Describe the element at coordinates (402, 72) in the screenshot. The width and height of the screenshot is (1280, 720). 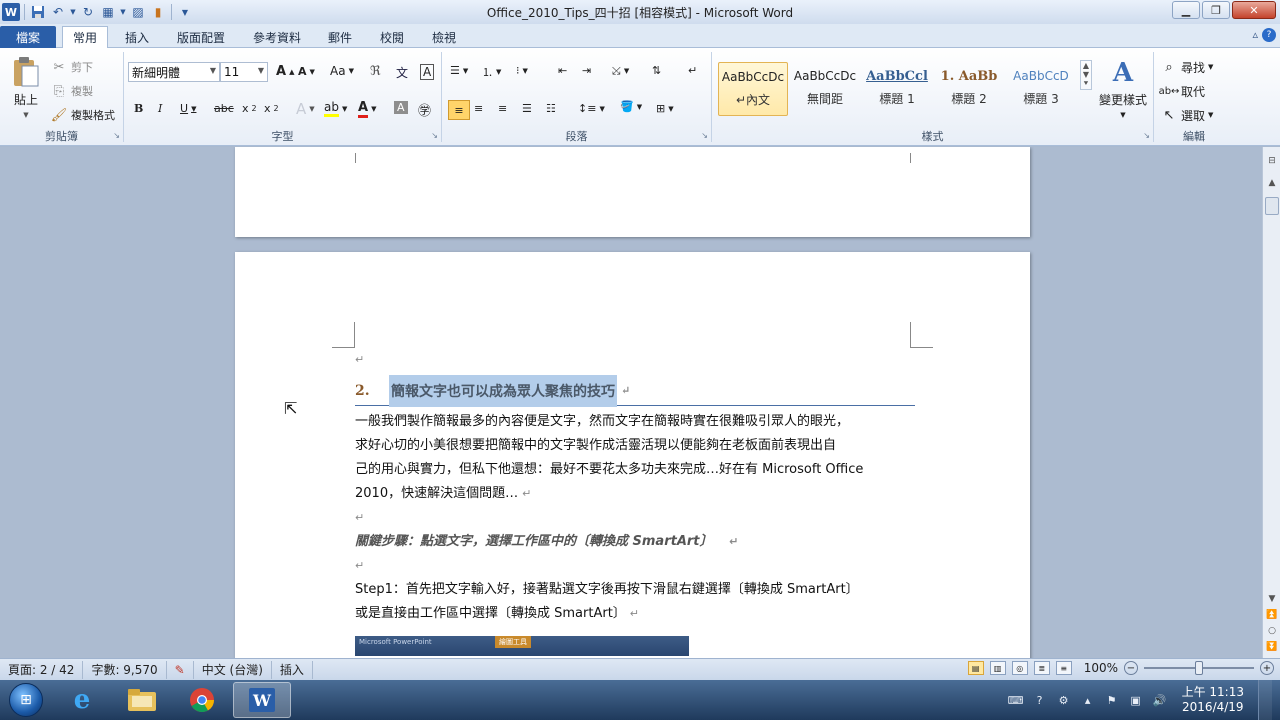
I see `phonetic-guide-icon: 文` at that location.